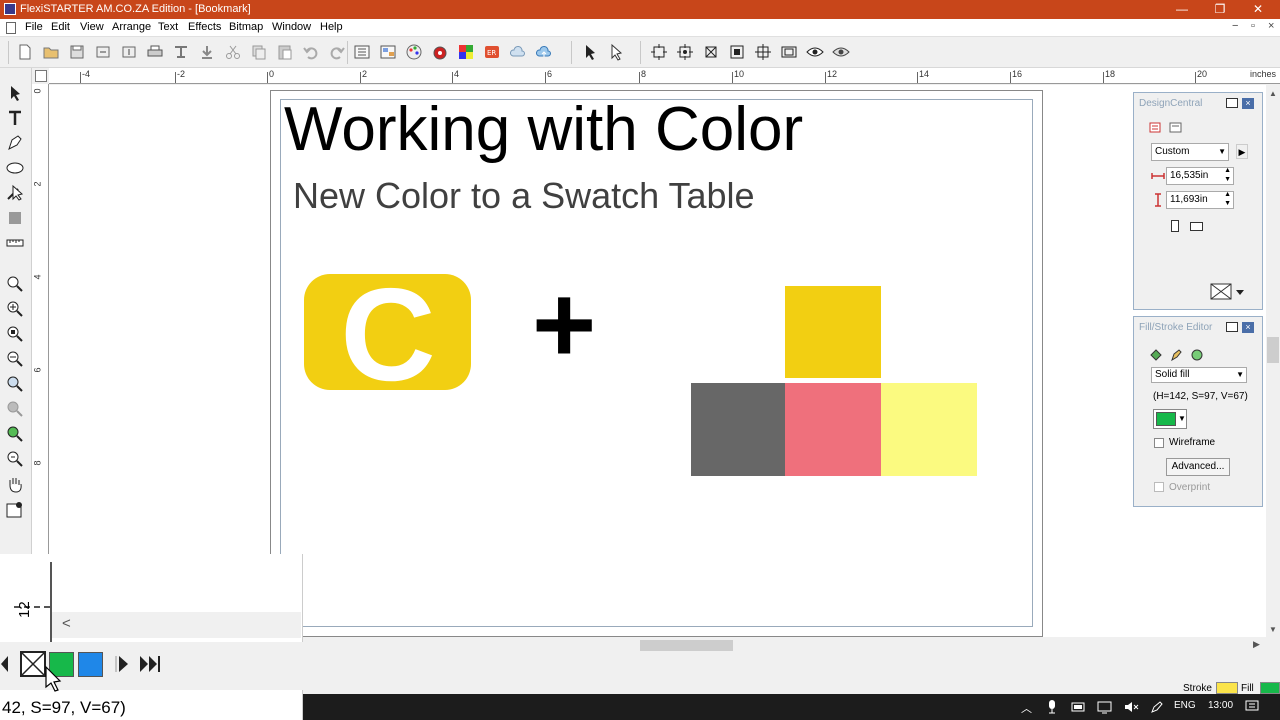  What do you see at coordinates (518, 52) in the screenshot?
I see `cloud-icon` at bounding box center [518, 52].